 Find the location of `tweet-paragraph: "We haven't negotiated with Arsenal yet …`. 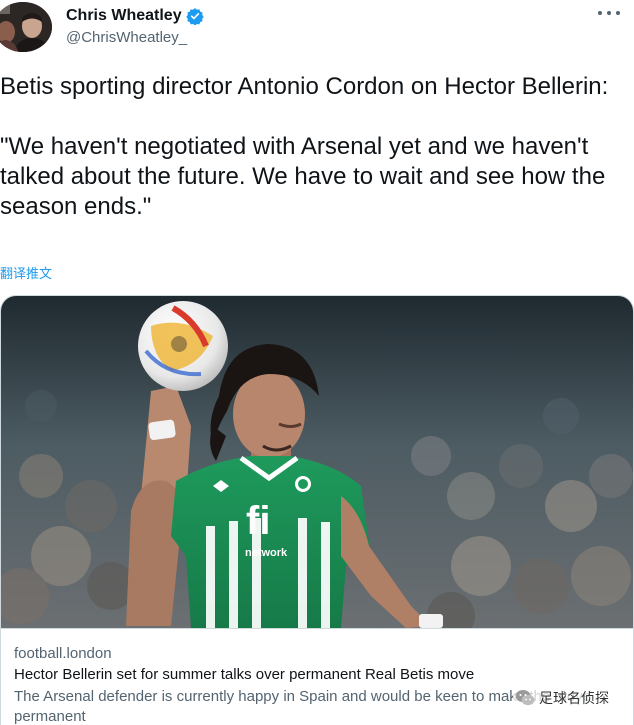

tweet-paragraph: "We haven't negotiated with Arsenal yet … is located at coordinates (306, 176).